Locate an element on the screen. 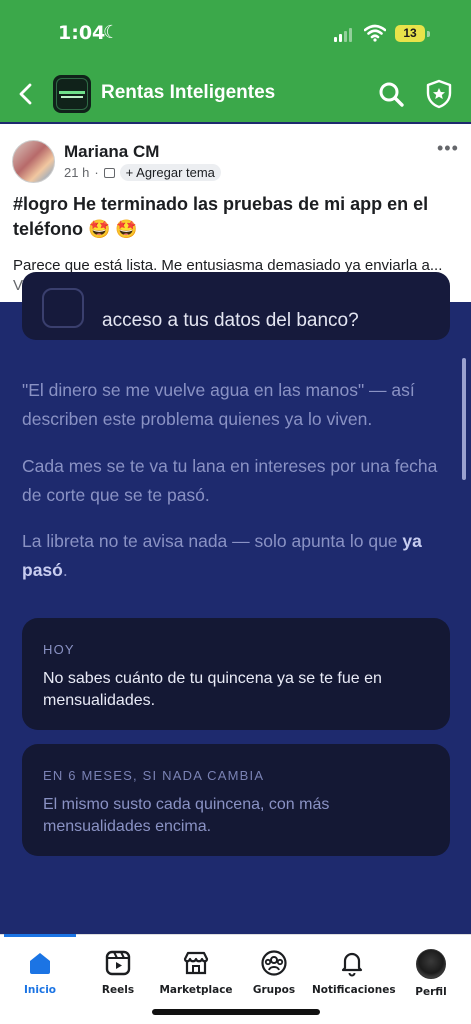 The width and height of the screenshot is (471, 1024). groups-icon is located at coordinates (274, 963).